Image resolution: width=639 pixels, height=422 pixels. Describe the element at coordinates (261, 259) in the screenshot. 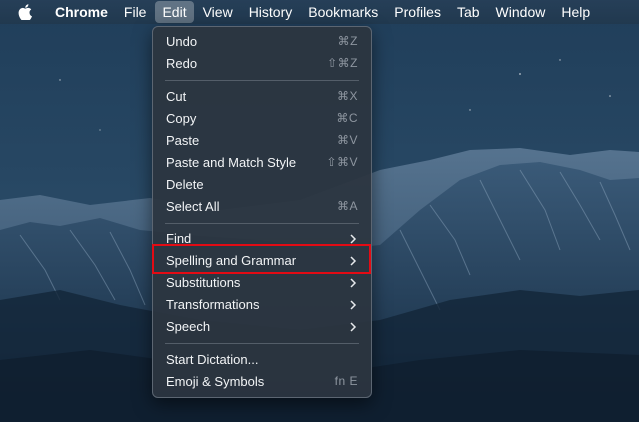

I see `highlight-annotation-box` at that location.